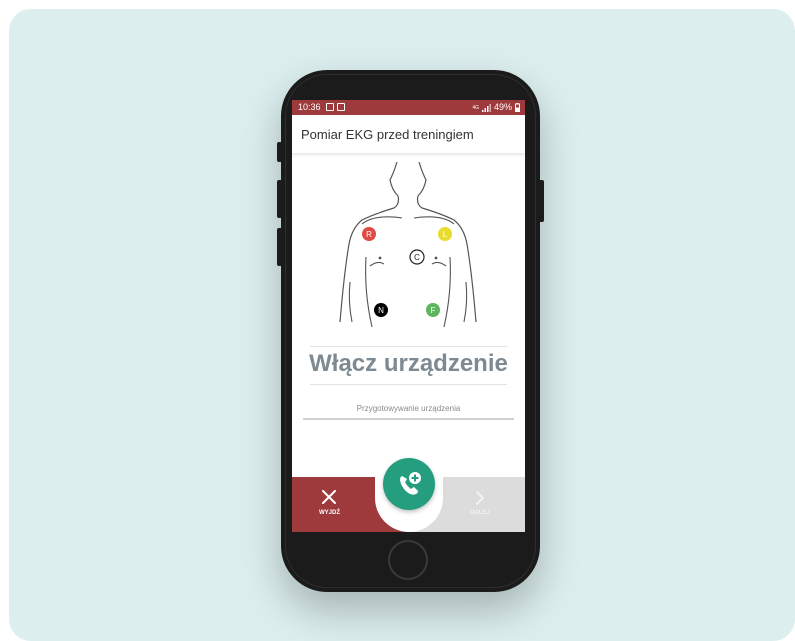 The width and height of the screenshot is (795, 641). What do you see at coordinates (279, 152) in the screenshot?
I see `phone-side-button` at bounding box center [279, 152].